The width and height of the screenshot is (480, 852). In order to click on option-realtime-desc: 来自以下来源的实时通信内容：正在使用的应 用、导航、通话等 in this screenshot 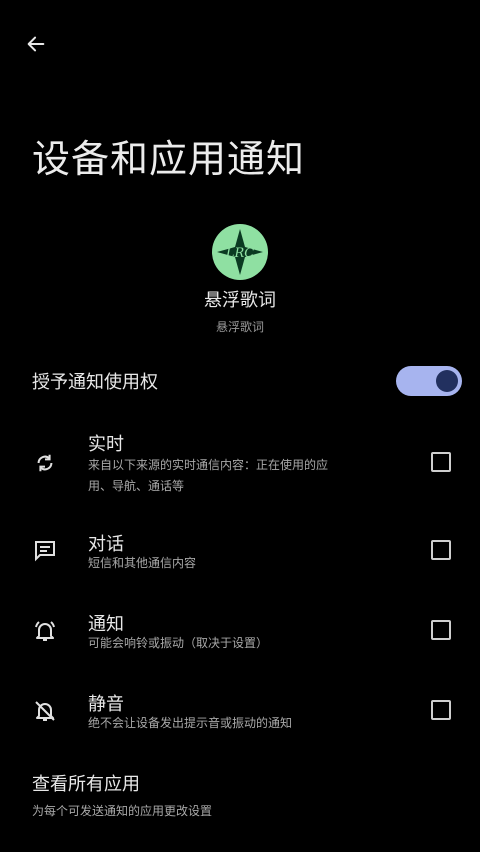, I will do `click(247, 476)`.